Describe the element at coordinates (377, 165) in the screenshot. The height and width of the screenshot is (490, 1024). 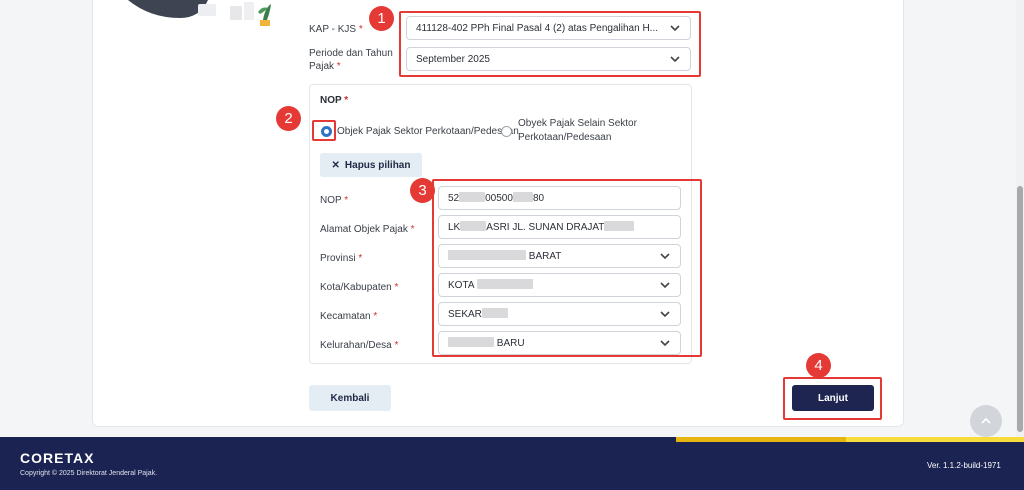
I see `hapus-pilihan-label: Hapus pilihan` at that location.